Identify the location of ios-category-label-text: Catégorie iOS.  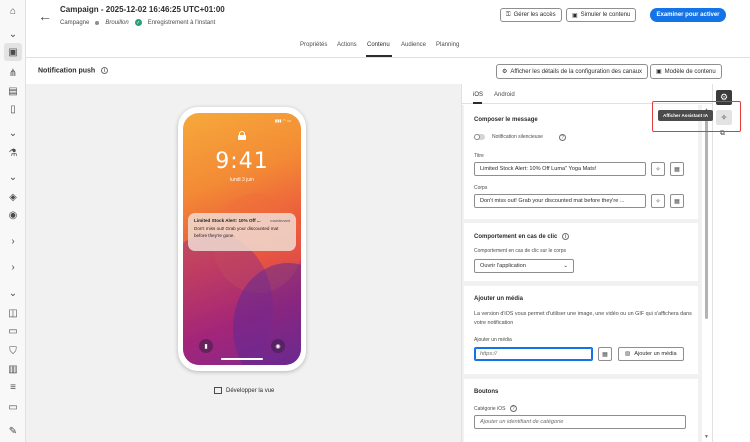
(490, 408).